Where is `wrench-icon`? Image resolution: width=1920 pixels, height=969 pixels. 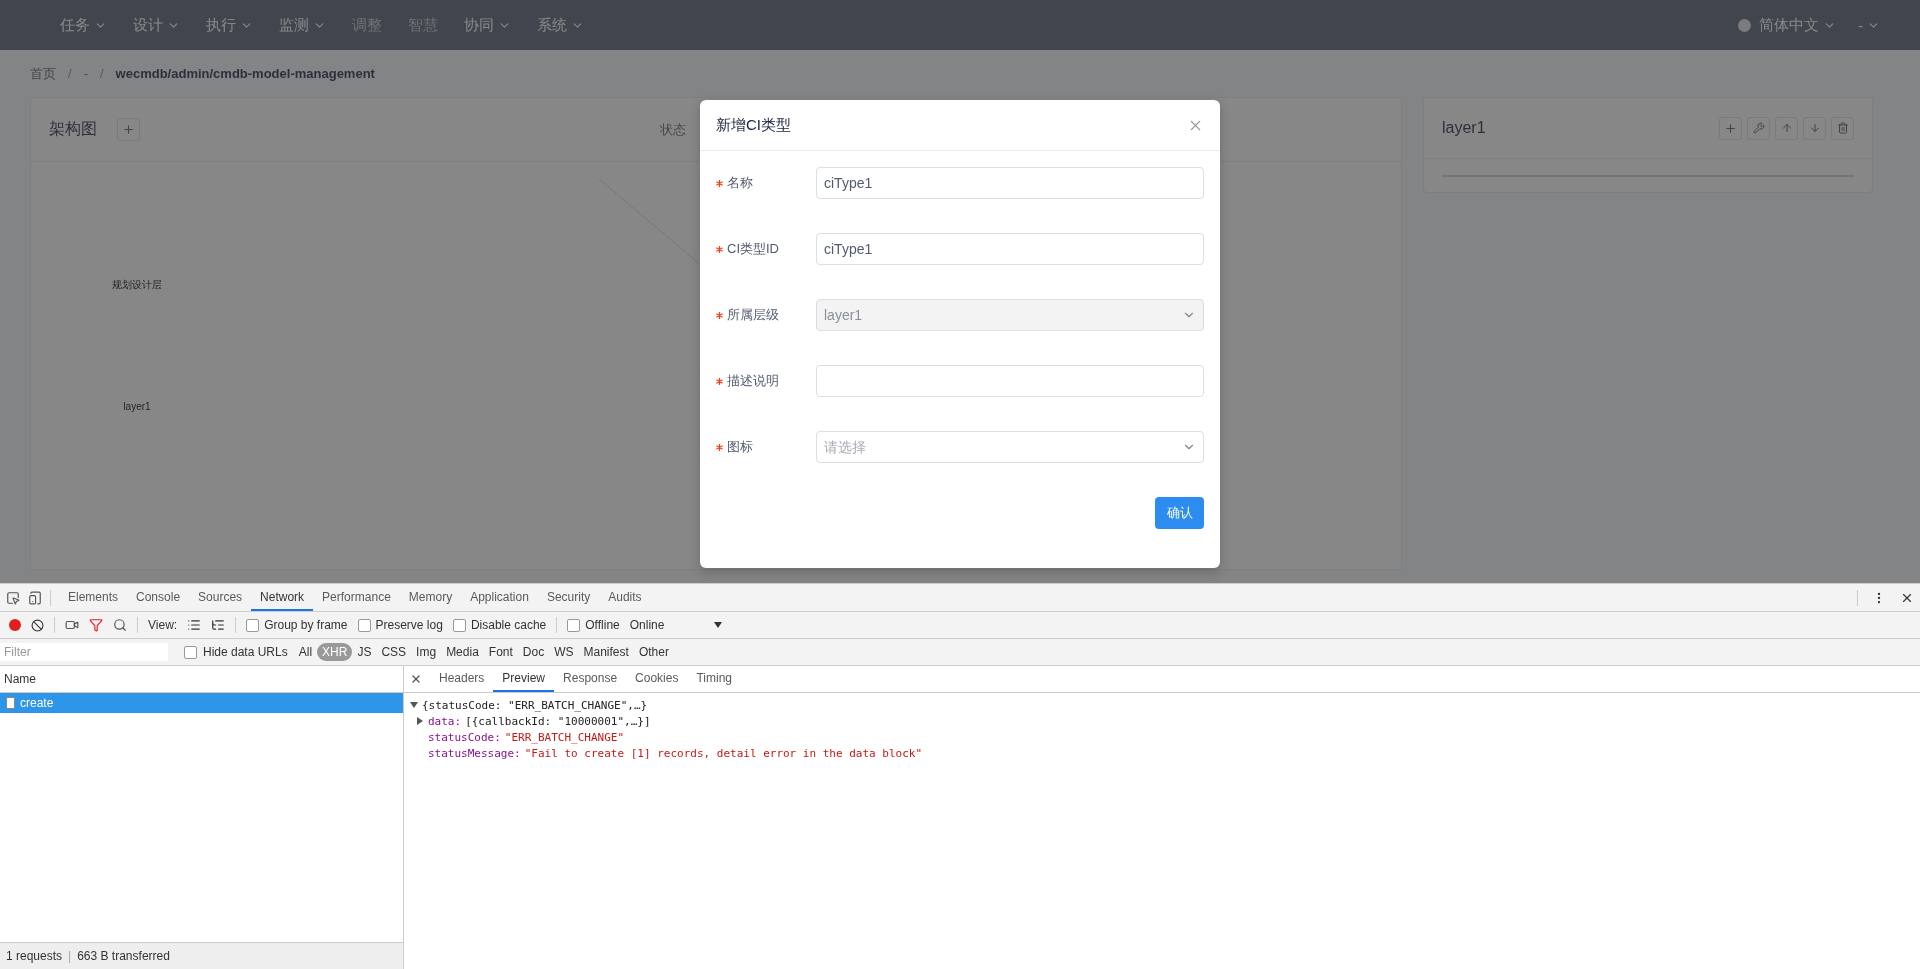 wrench-icon is located at coordinates (1758, 128).